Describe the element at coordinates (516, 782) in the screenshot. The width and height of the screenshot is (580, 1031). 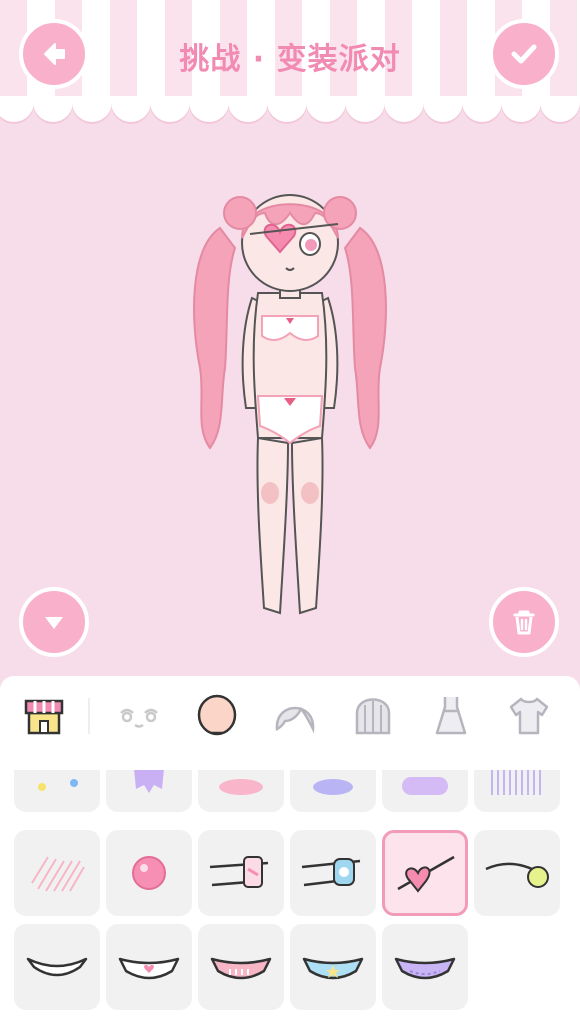
I see `vertical-lines-icon` at that location.